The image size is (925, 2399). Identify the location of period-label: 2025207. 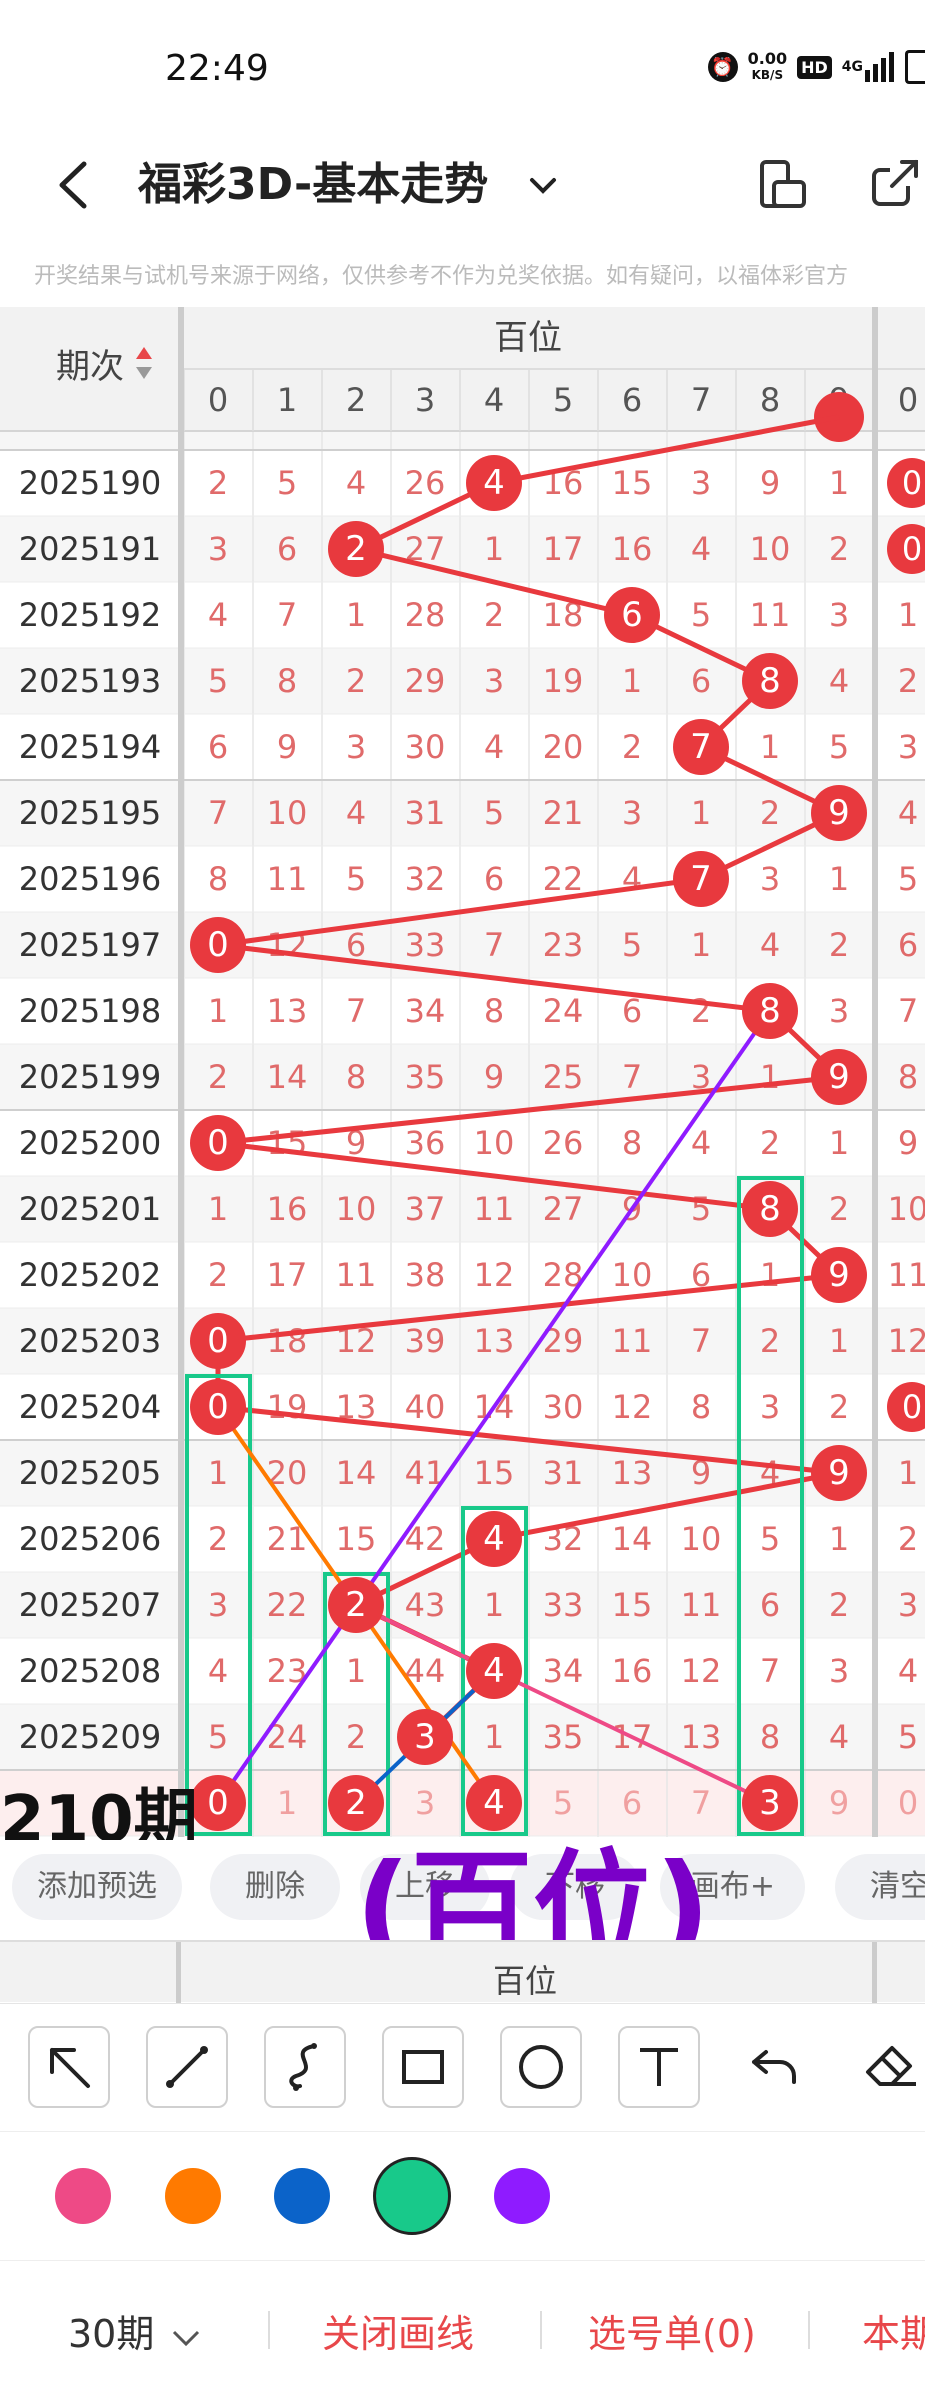
(90, 1605).